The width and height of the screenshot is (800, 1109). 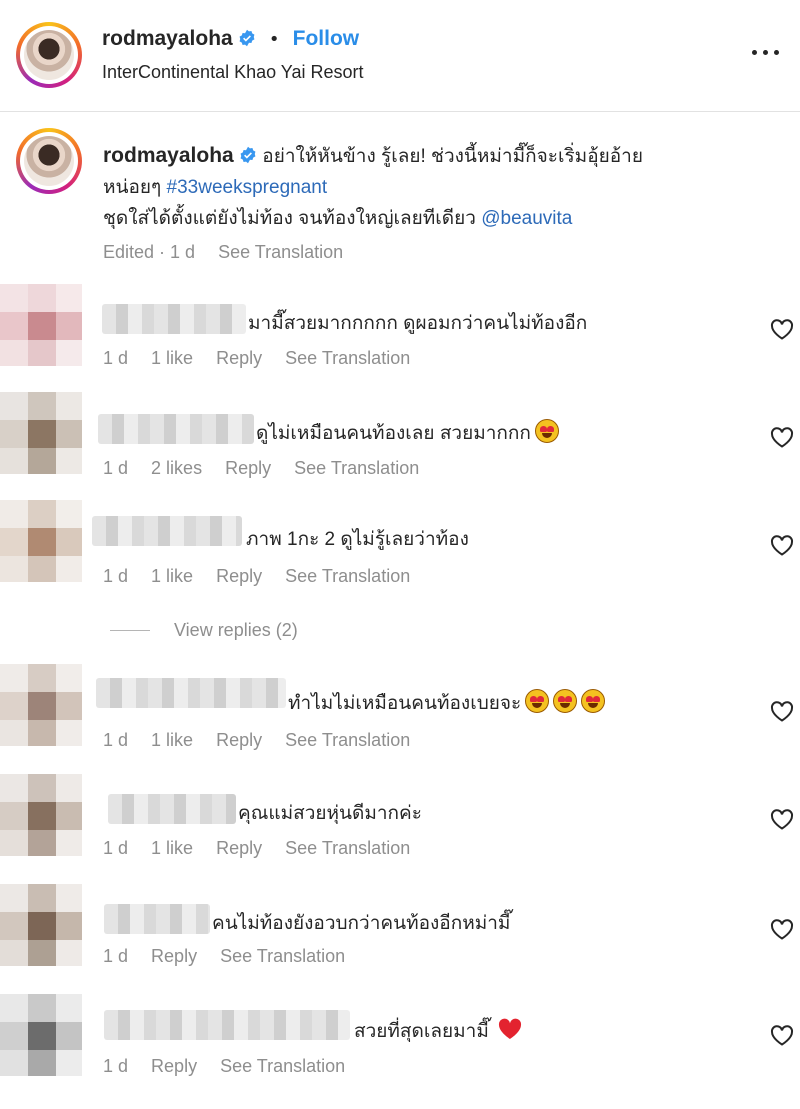 I want to click on caption-meta: Edited · 1 d See Translation, so click(x=232, y=252).